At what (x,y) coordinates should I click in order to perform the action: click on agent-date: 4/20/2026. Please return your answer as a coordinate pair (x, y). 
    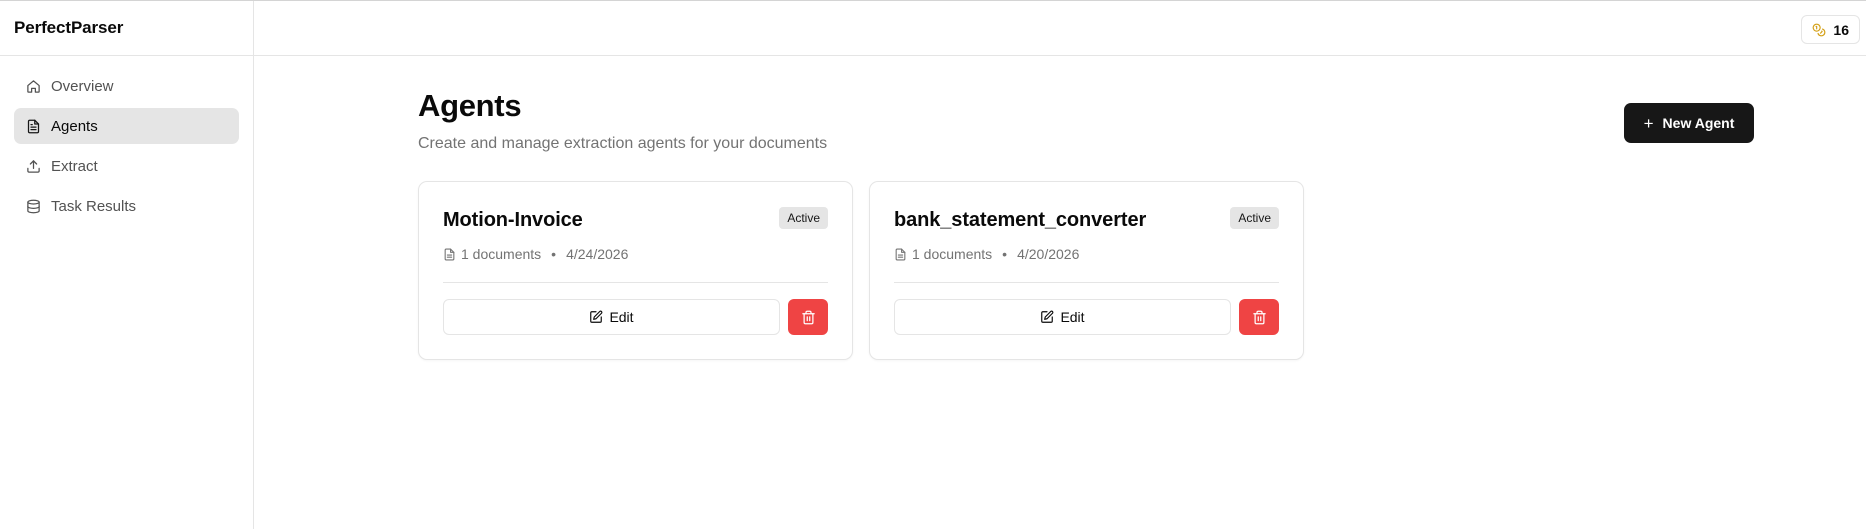
    Looking at the image, I should click on (1048, 254).